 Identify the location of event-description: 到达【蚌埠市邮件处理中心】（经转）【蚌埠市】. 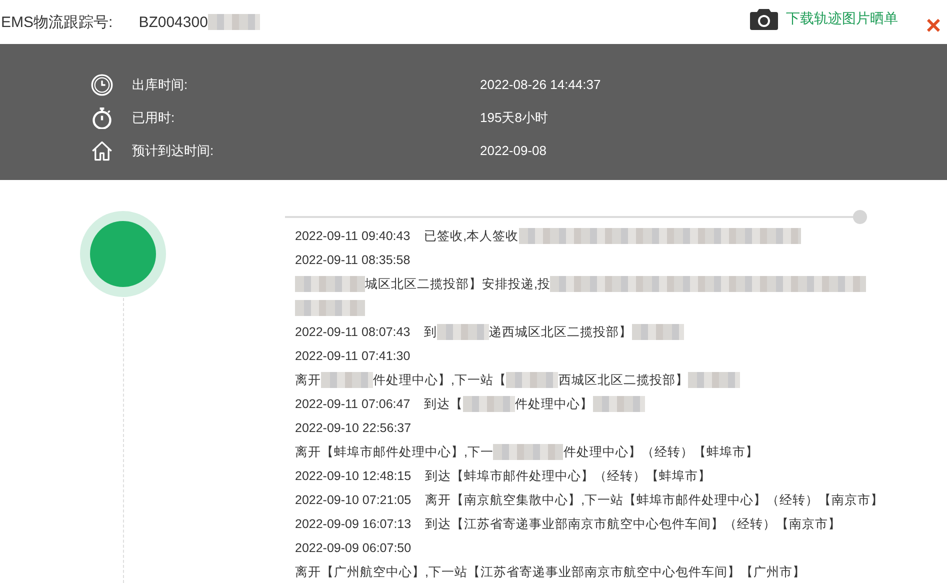
(568, 476).